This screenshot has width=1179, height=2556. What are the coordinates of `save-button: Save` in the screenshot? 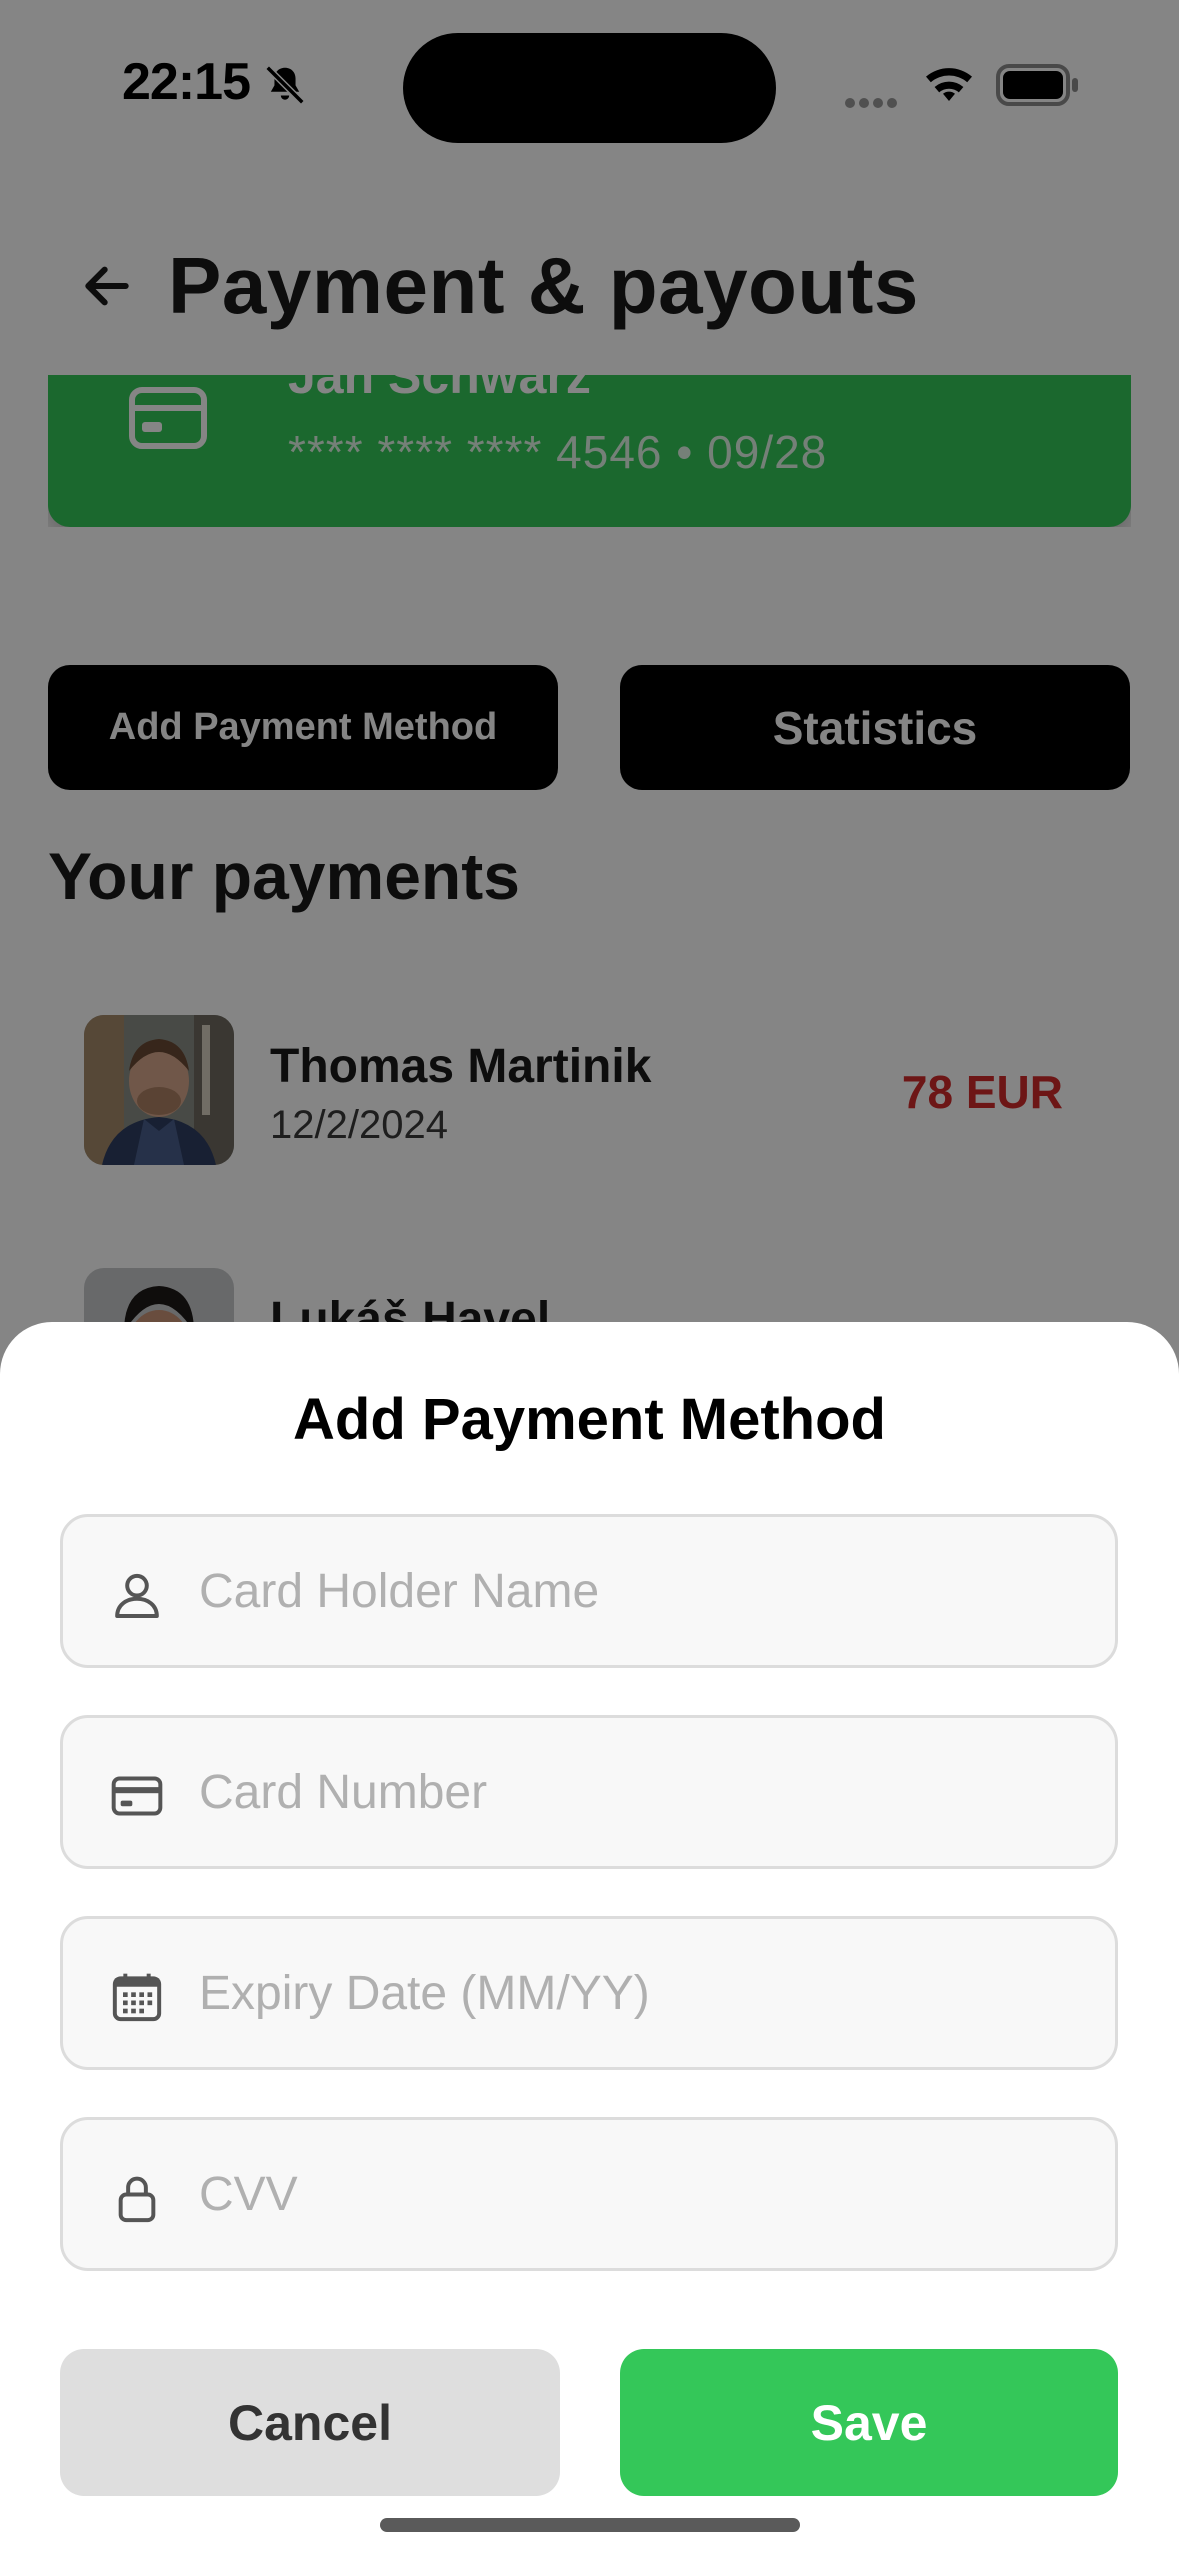 It's located at (869, 2422).